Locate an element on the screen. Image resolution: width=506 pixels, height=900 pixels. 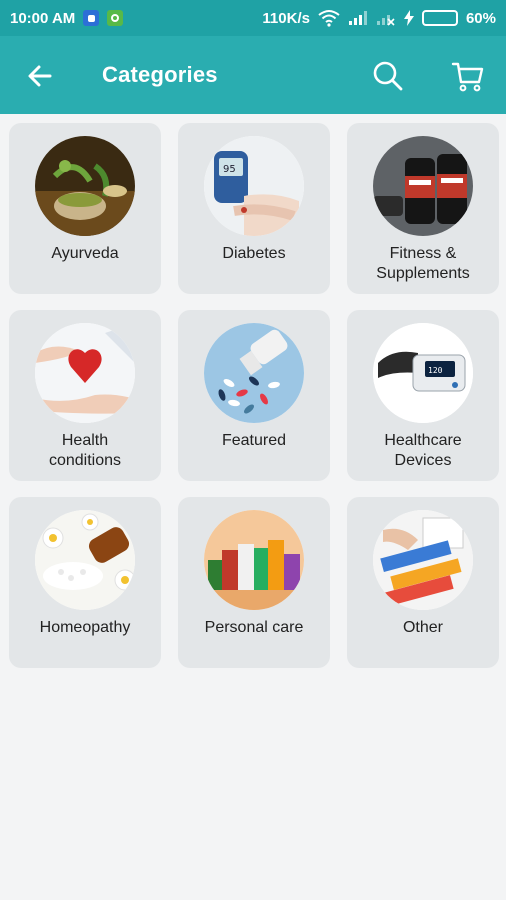
charging-icon is located at coordinates (408, 18).